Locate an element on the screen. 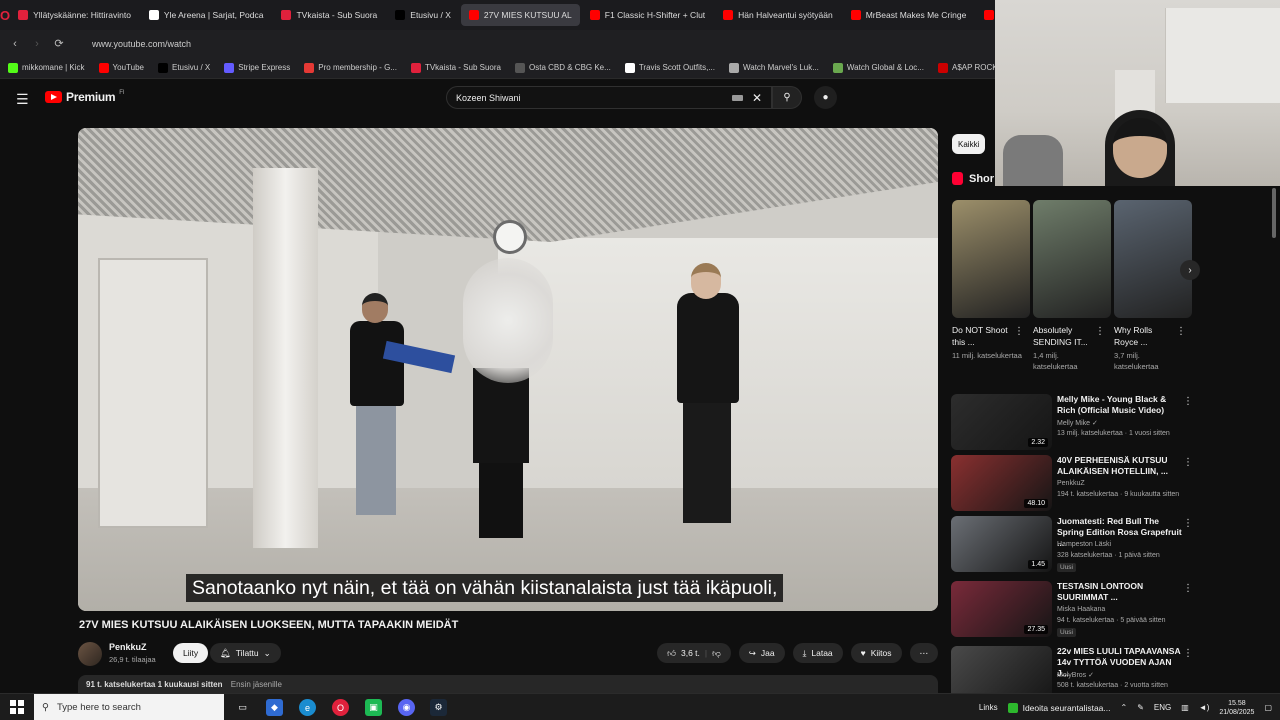 This screenshot has height=720, width=1280. short-views: 1,4 milj. katselukertaa is located at coordinates (1055, 361).